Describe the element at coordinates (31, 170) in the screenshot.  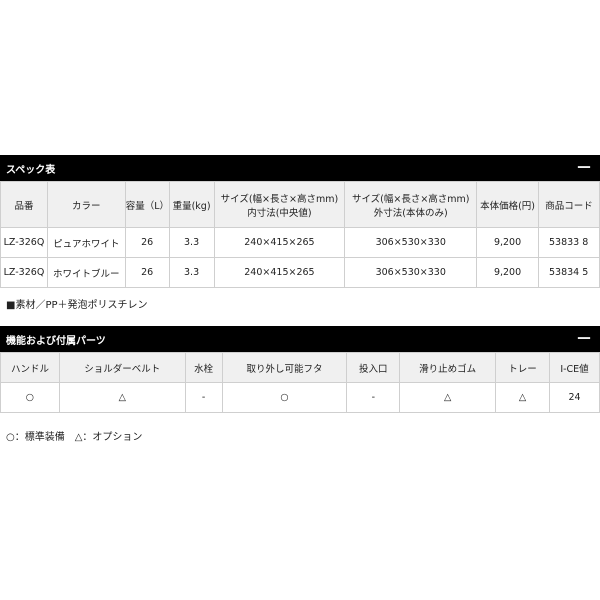
I see `spec-section-title: スペック表` at that location.